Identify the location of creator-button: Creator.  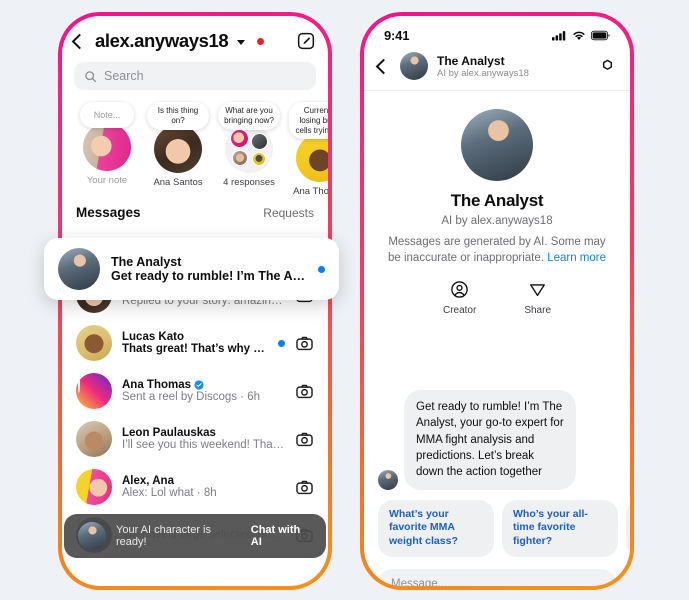
(459, 298).